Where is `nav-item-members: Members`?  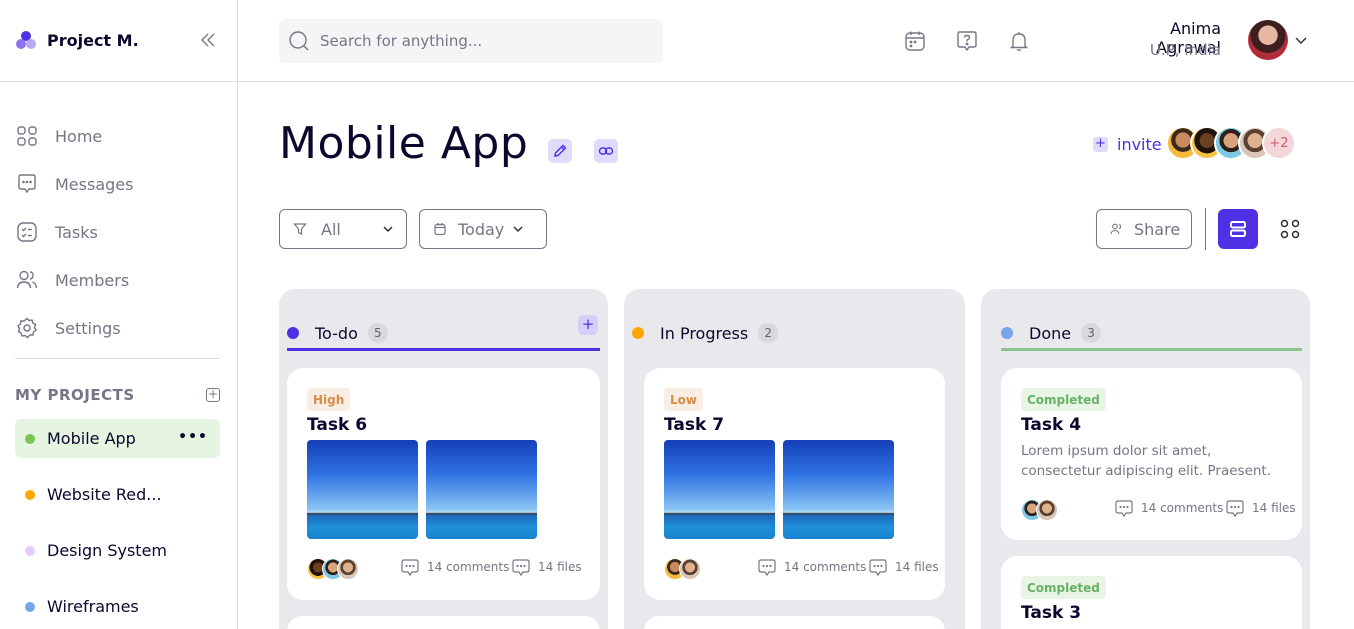
nav-item-members: Members is located at coordinates (126, 280).